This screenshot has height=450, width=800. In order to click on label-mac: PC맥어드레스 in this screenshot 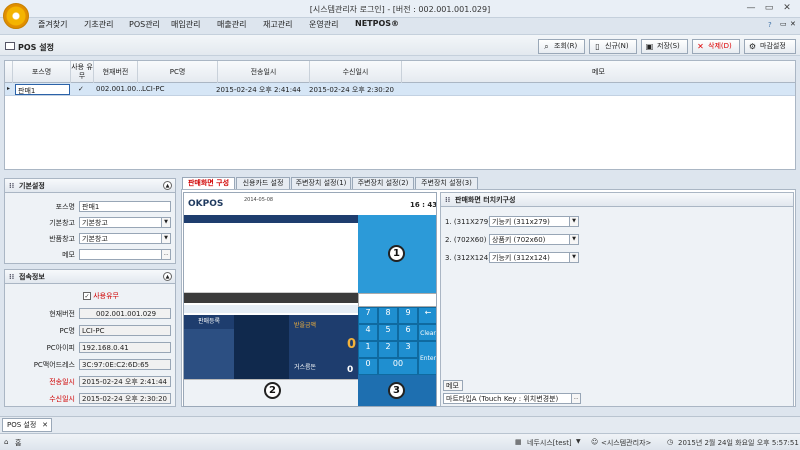, I will do `click(54, 365)`.